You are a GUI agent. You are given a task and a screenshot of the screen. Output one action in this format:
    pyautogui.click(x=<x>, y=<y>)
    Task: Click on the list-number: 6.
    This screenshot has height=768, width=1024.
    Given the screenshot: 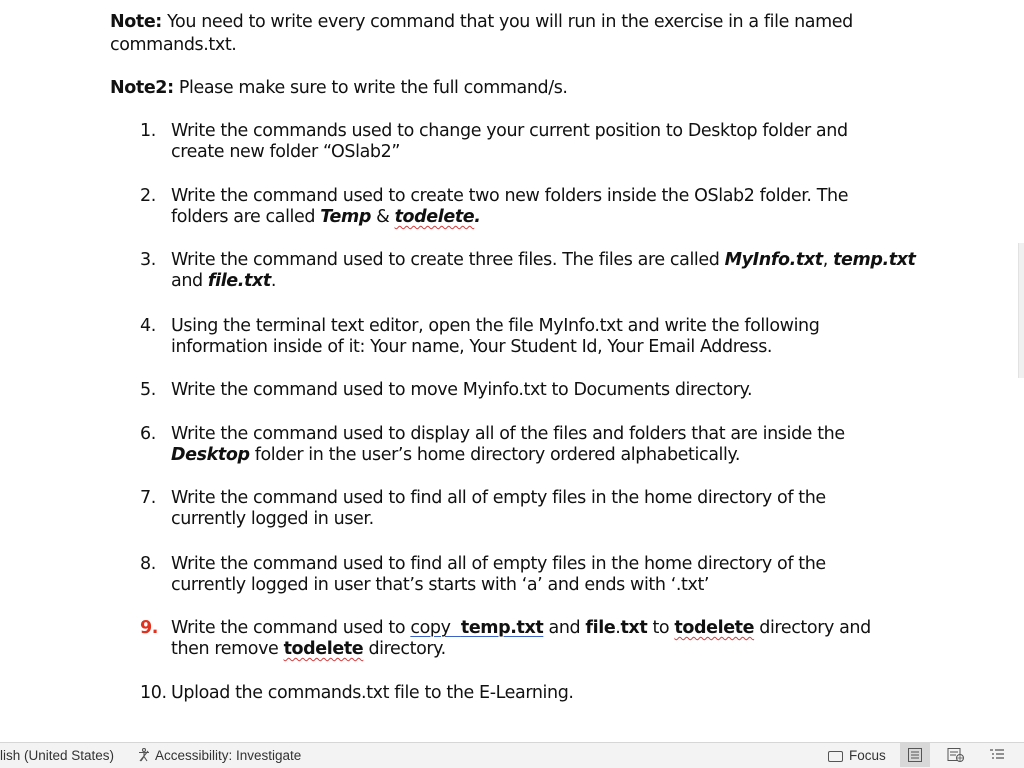 What is the action you would take?
    pyautogui.click(x=148, y=434)
    